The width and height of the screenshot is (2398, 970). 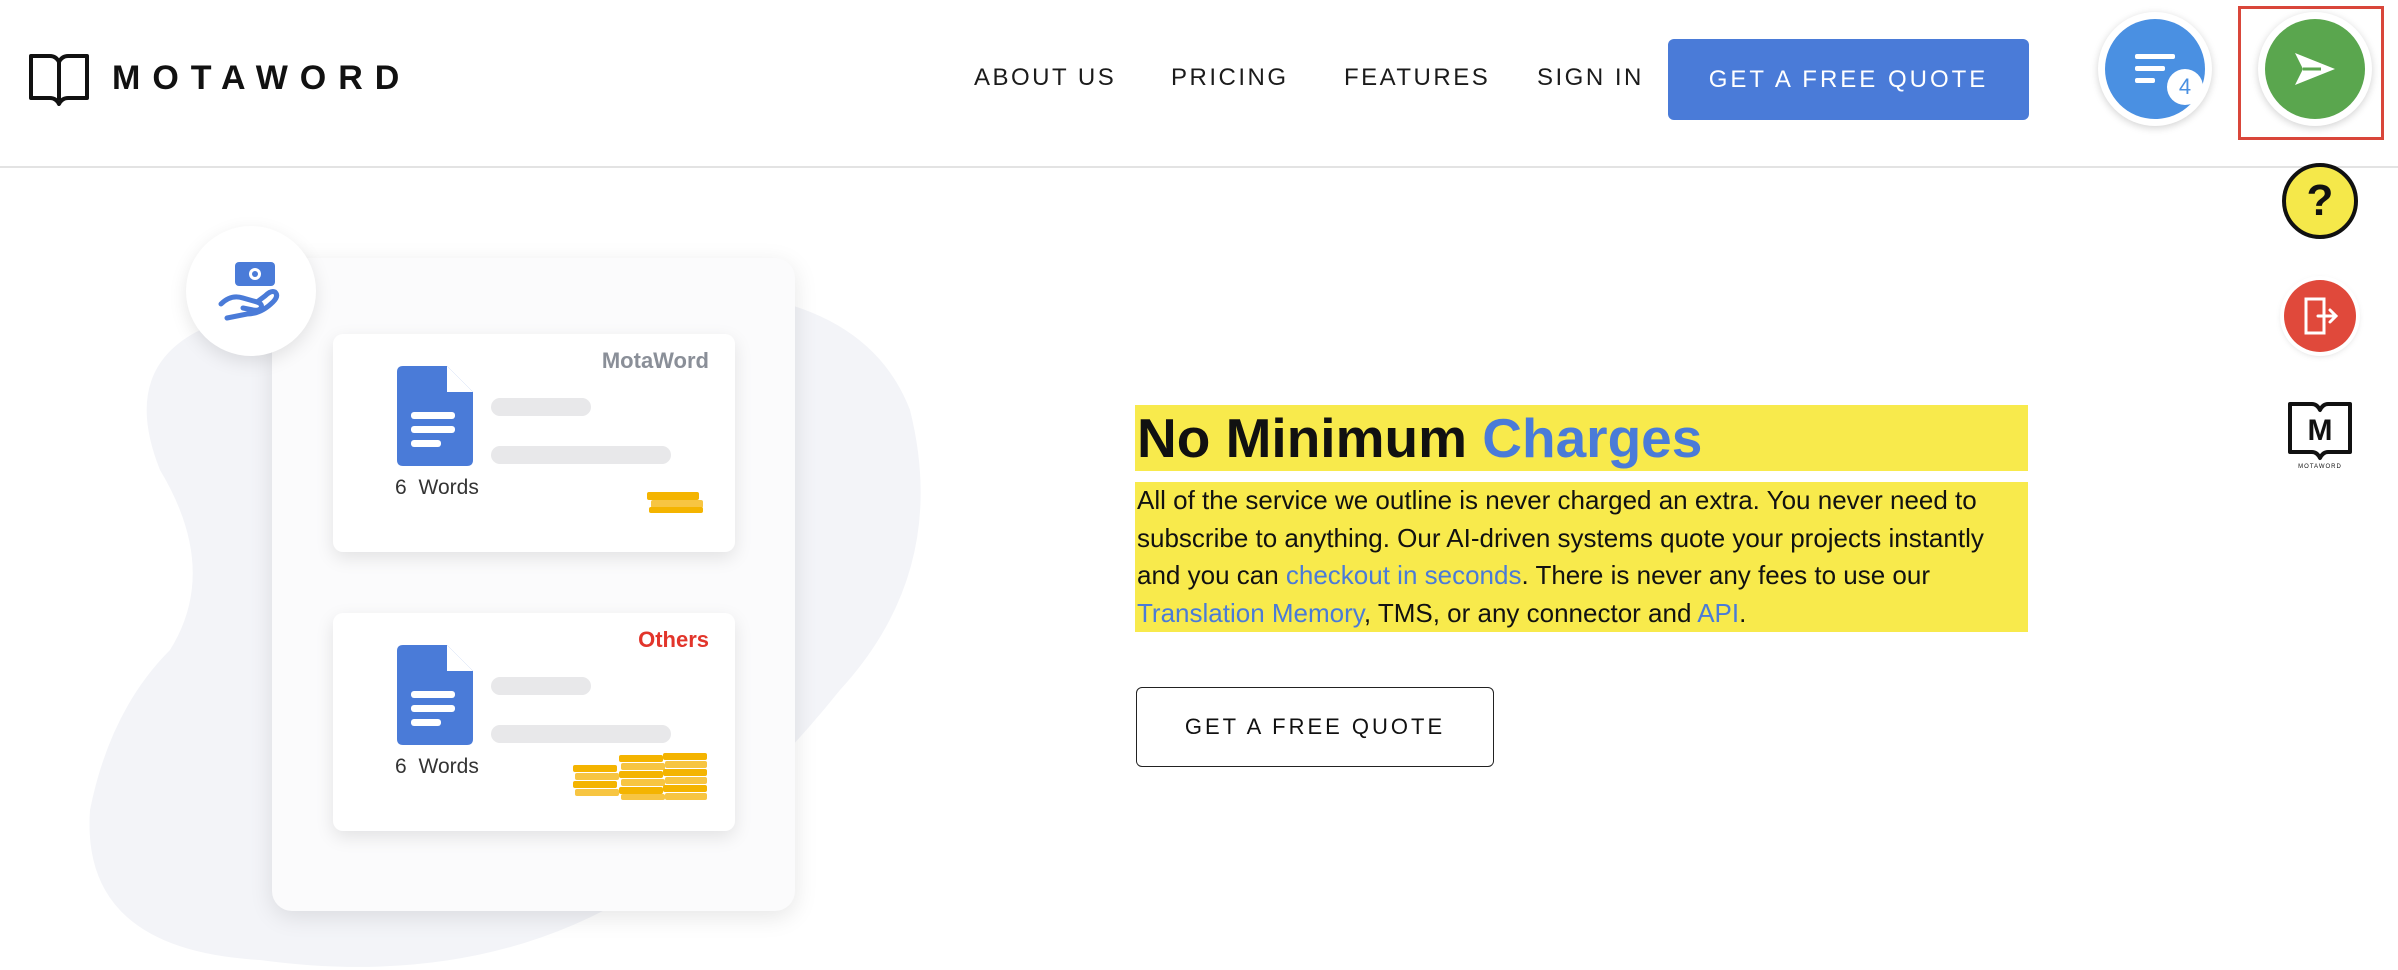 I want to click on get-free-quote-button: GET A FREE QUOTE, so click(x=1315, y=727).